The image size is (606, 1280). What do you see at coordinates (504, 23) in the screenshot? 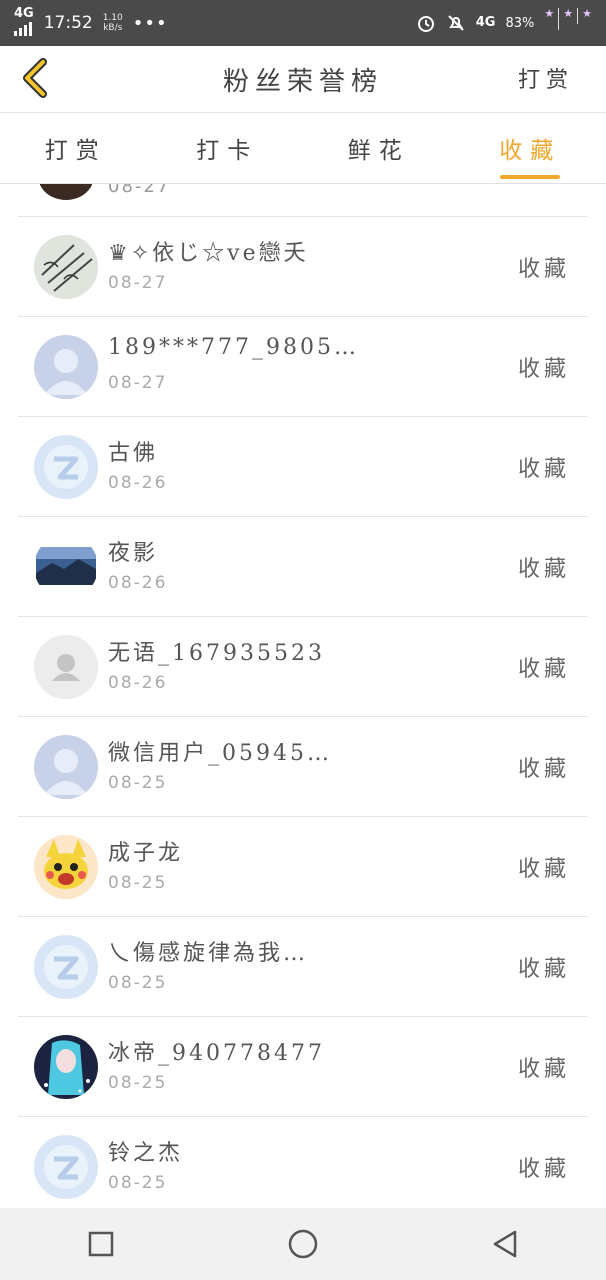
I see `status-right: 4G 83% ★ ★ ★` at bounding box center [504, 23].